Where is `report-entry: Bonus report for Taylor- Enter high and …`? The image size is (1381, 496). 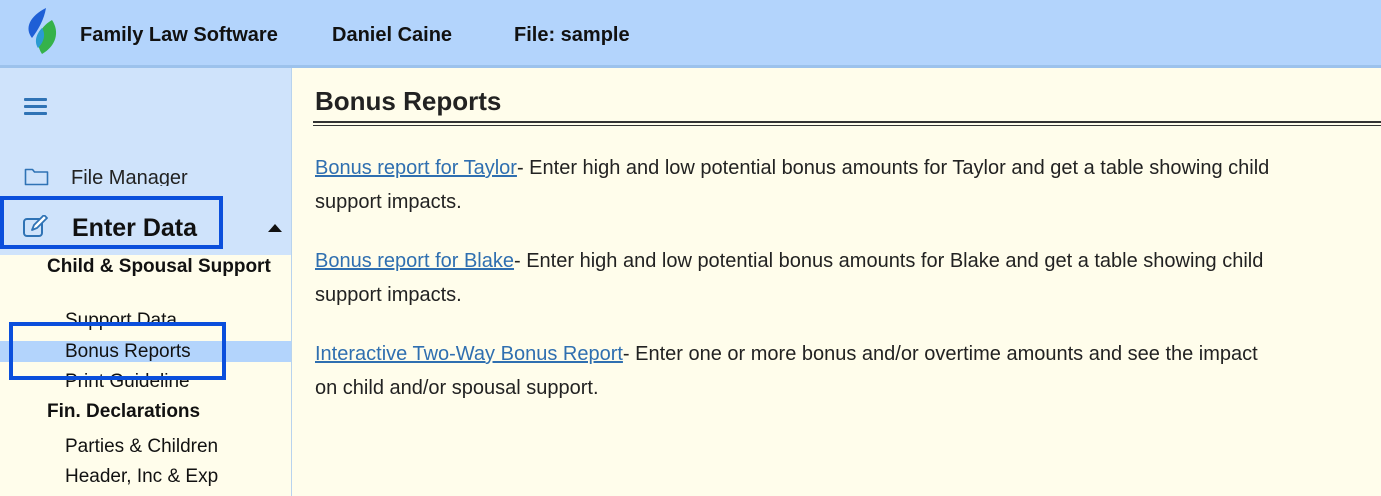 report-entry: Bonus report for Taylor- Enter high and … is located at coordinates (795, 185).